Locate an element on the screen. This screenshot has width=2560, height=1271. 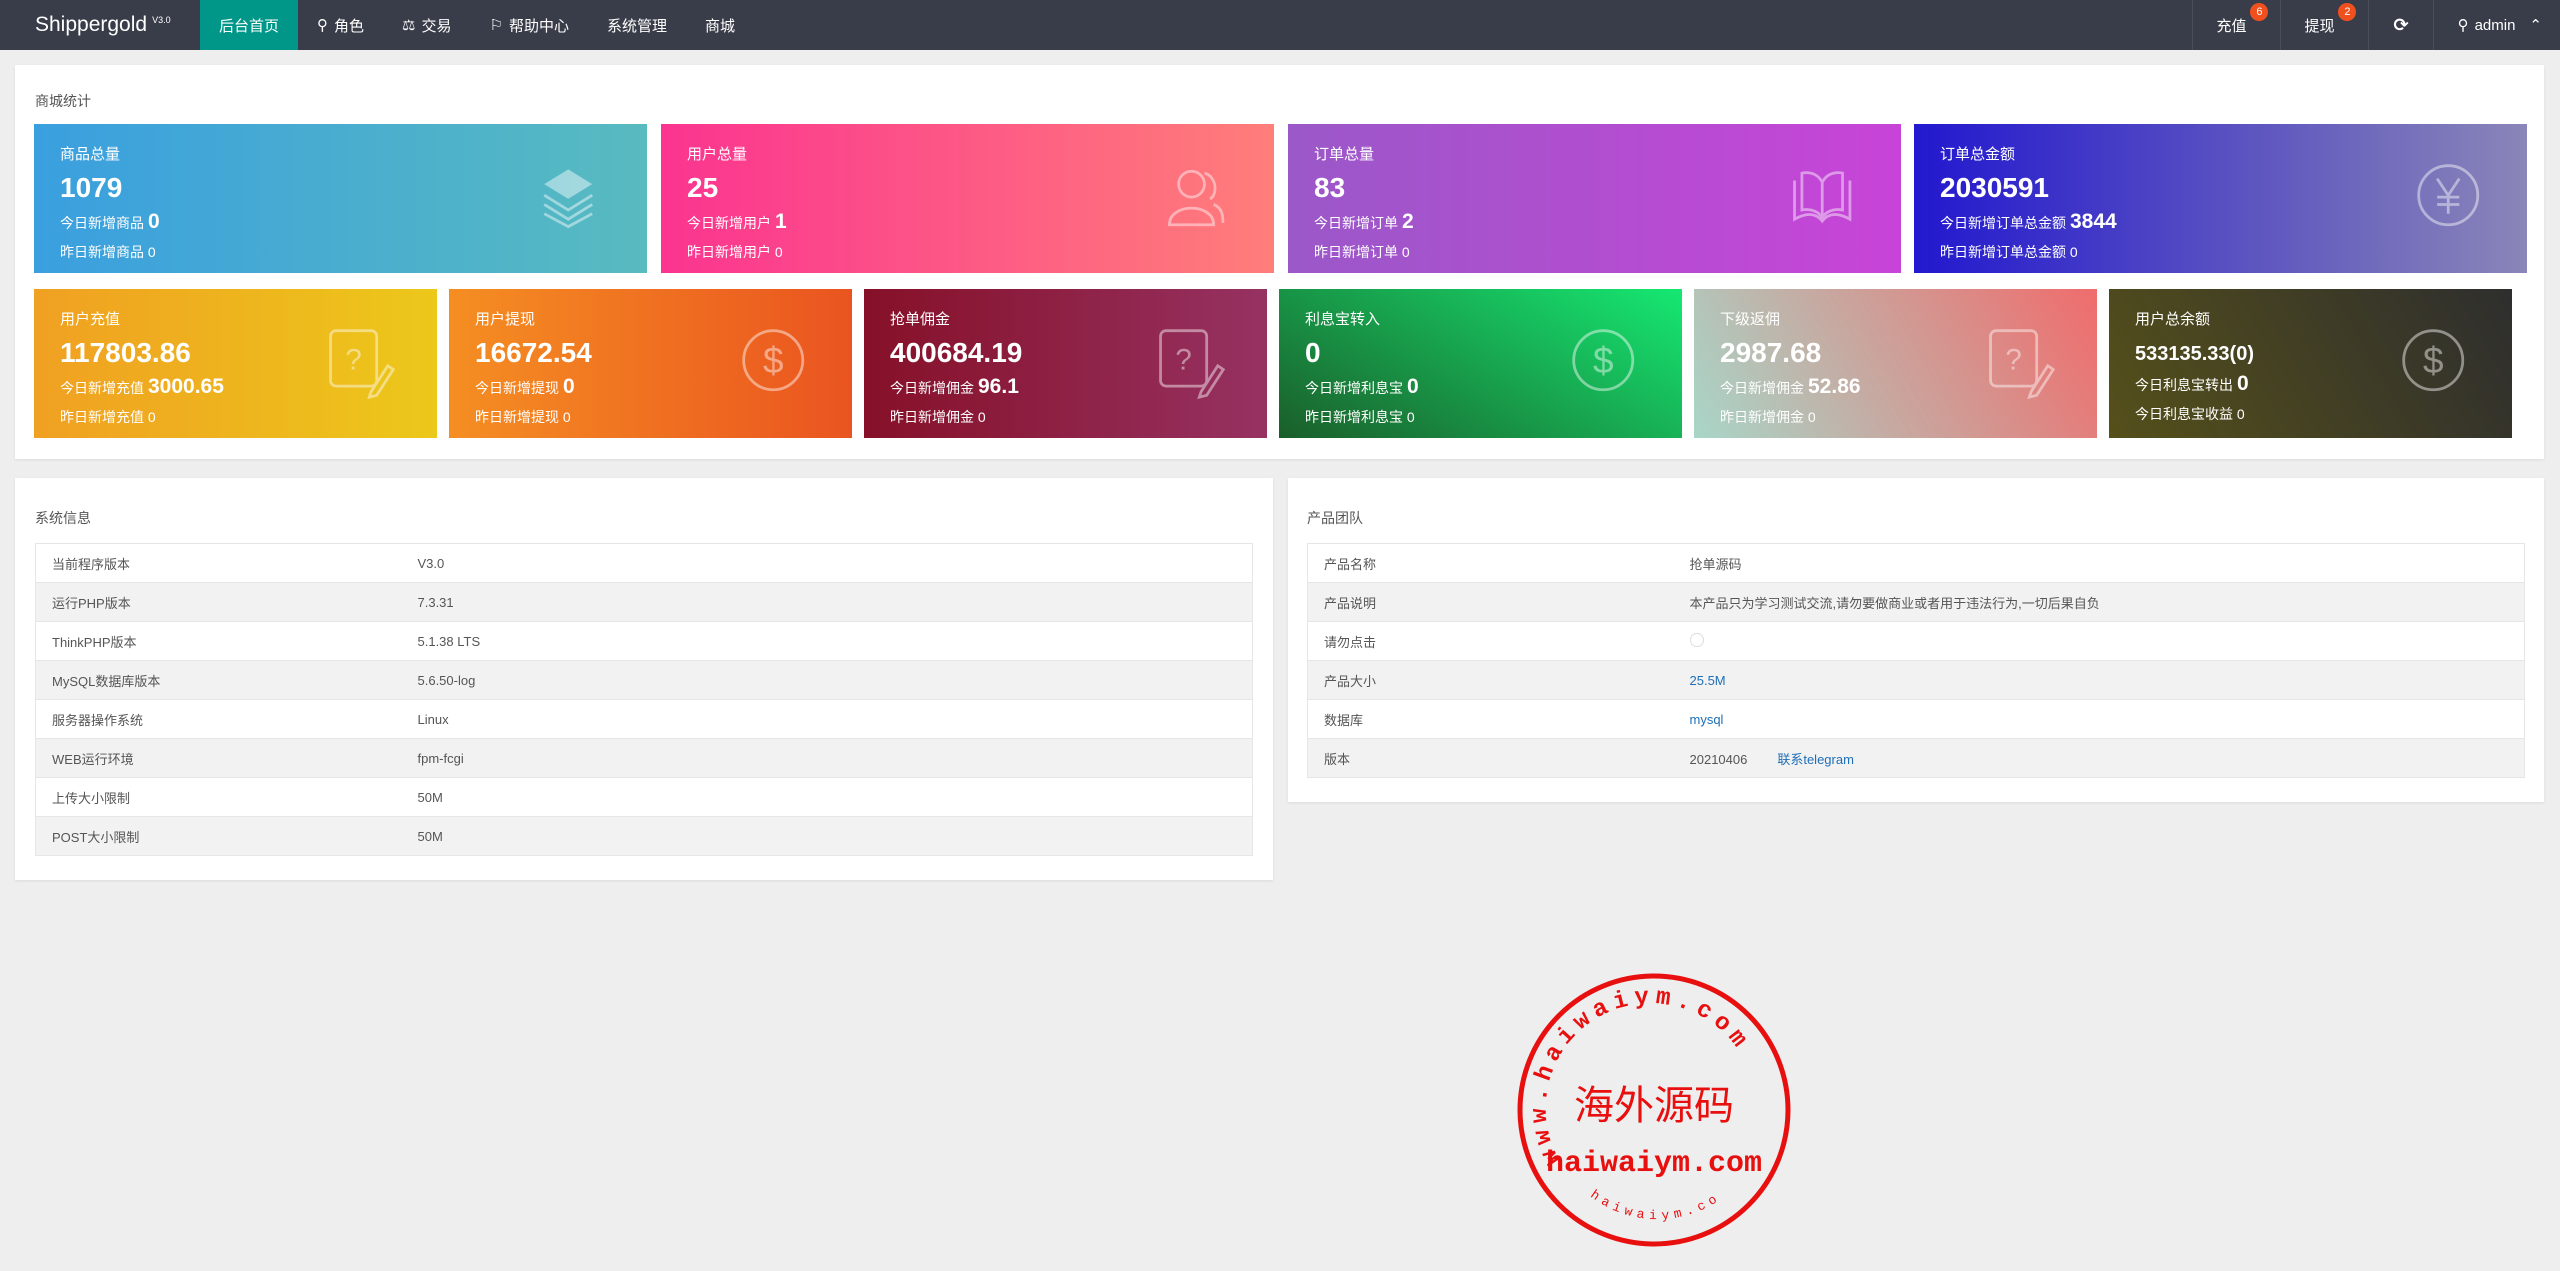
yest-label: 昨日新增订单总金额 is located at coordinates (2003, 252).